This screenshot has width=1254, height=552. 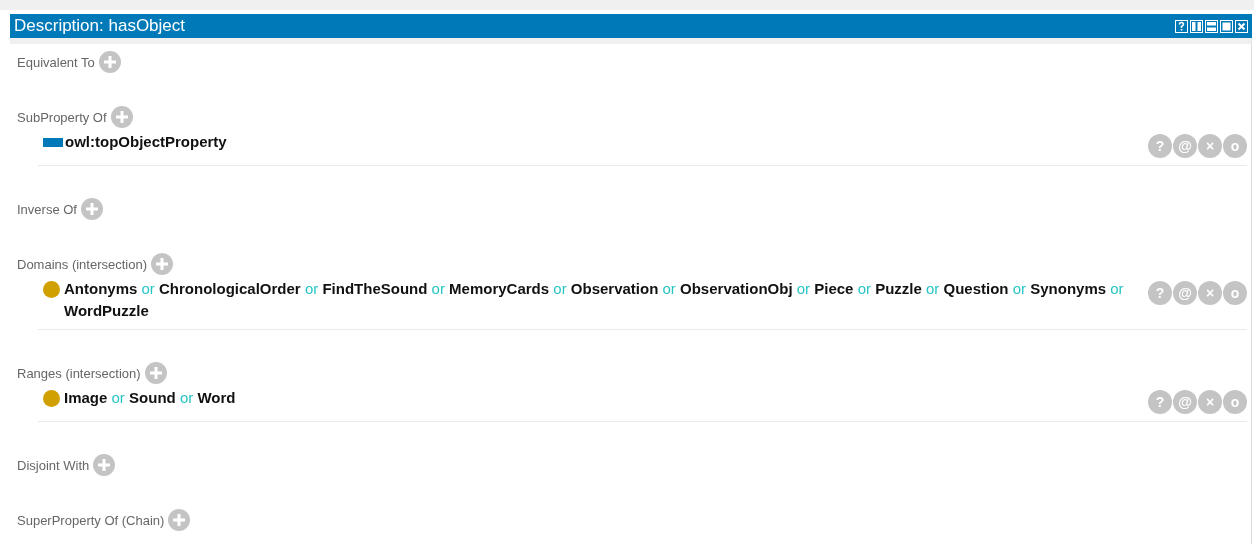 What do you see at coordinates (146, 142) in the screenshot?
I see `class-expression: owl:topObjectProperty` at bounding box center [146, 142].